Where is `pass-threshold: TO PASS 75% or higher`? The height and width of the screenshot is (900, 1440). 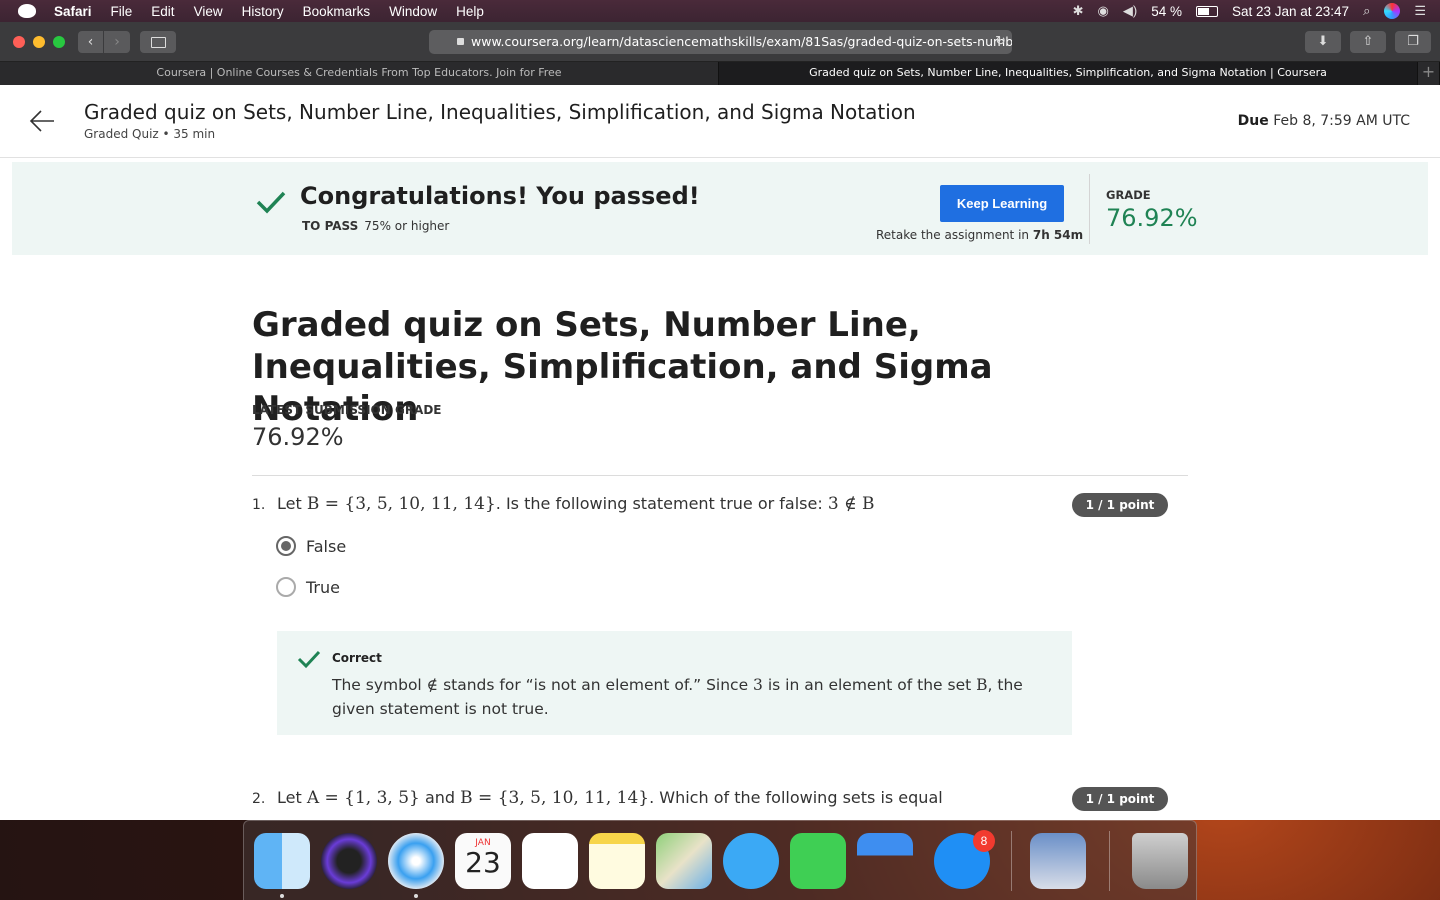 pass-threshold: TO PASS 75% or higher is located at coordinates (376, 226).